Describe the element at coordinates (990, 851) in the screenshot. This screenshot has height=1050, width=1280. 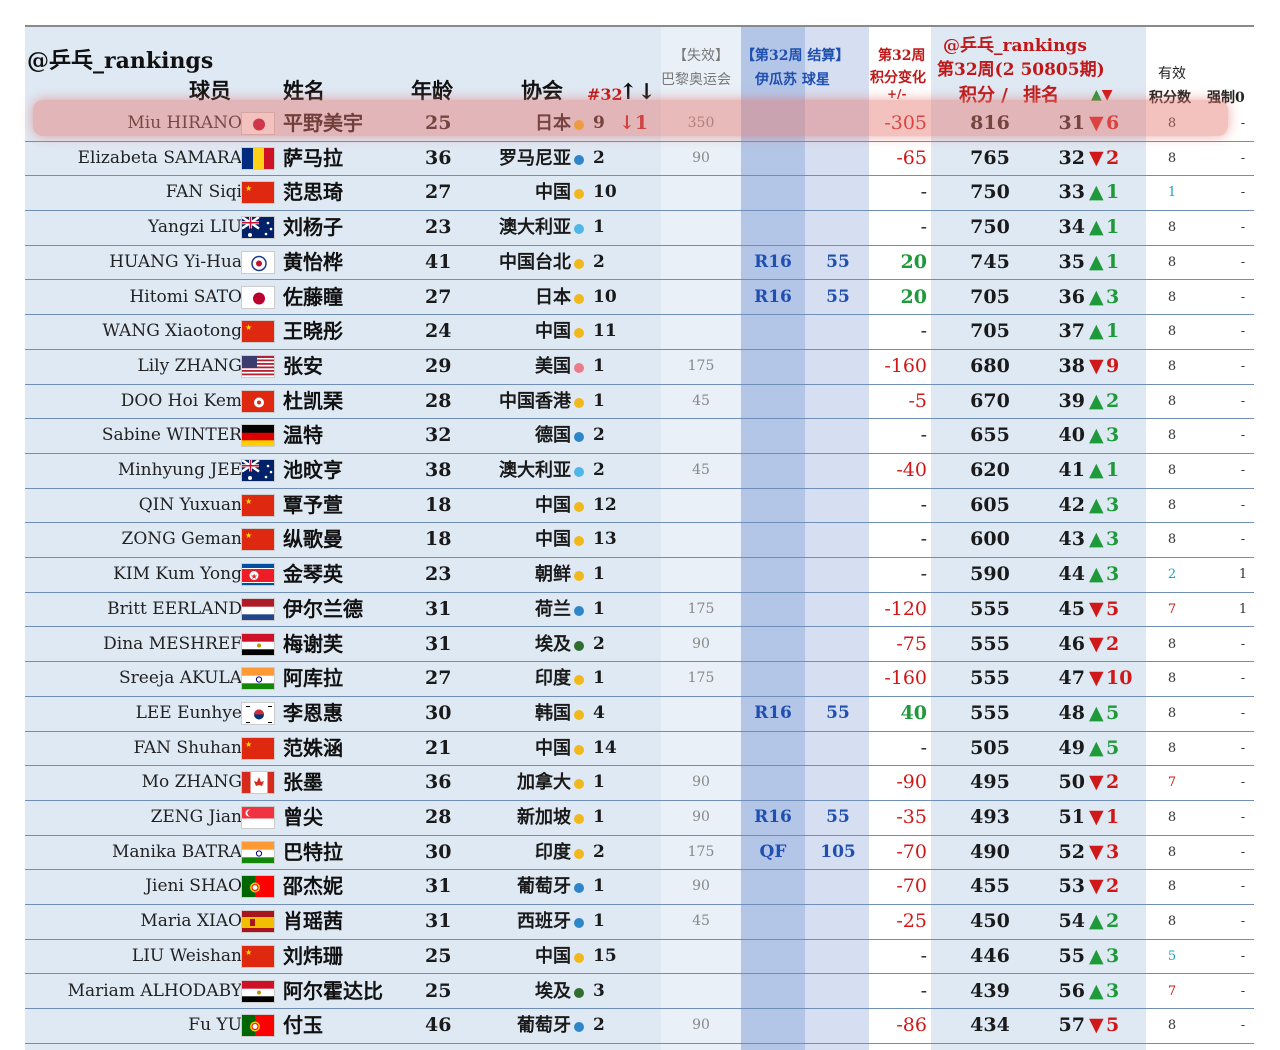
I see `ranking-points: 490` at that location.